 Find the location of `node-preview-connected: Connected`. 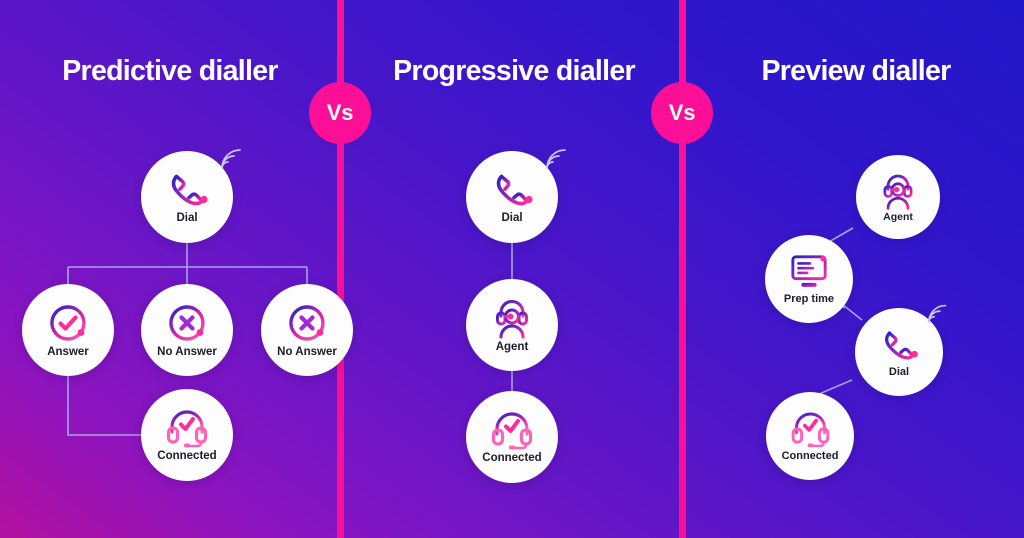

node-preview-connected: Connected is located at coordinates (810, 436).